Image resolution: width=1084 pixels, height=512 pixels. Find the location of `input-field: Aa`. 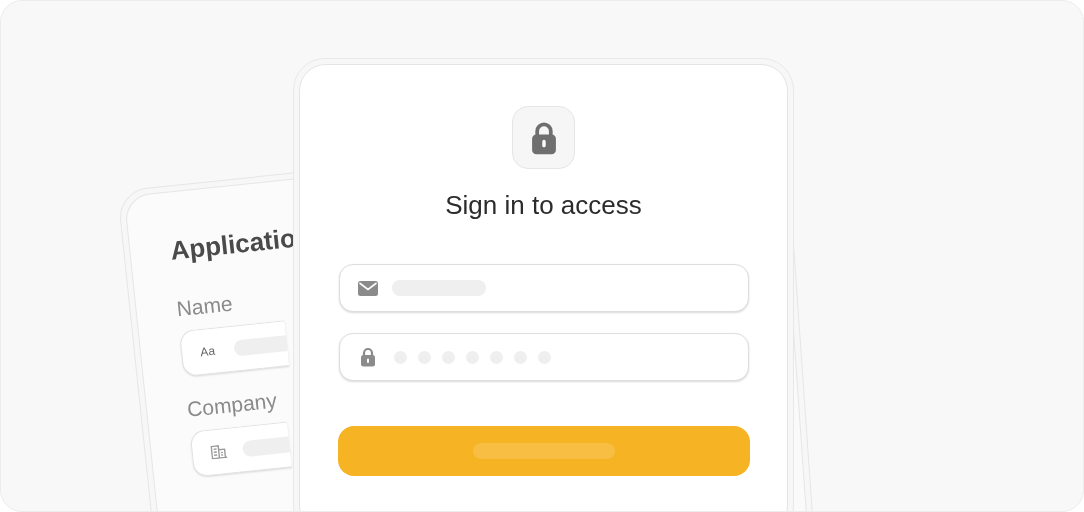

input-field: Aa is located at coordinates (234, 349).